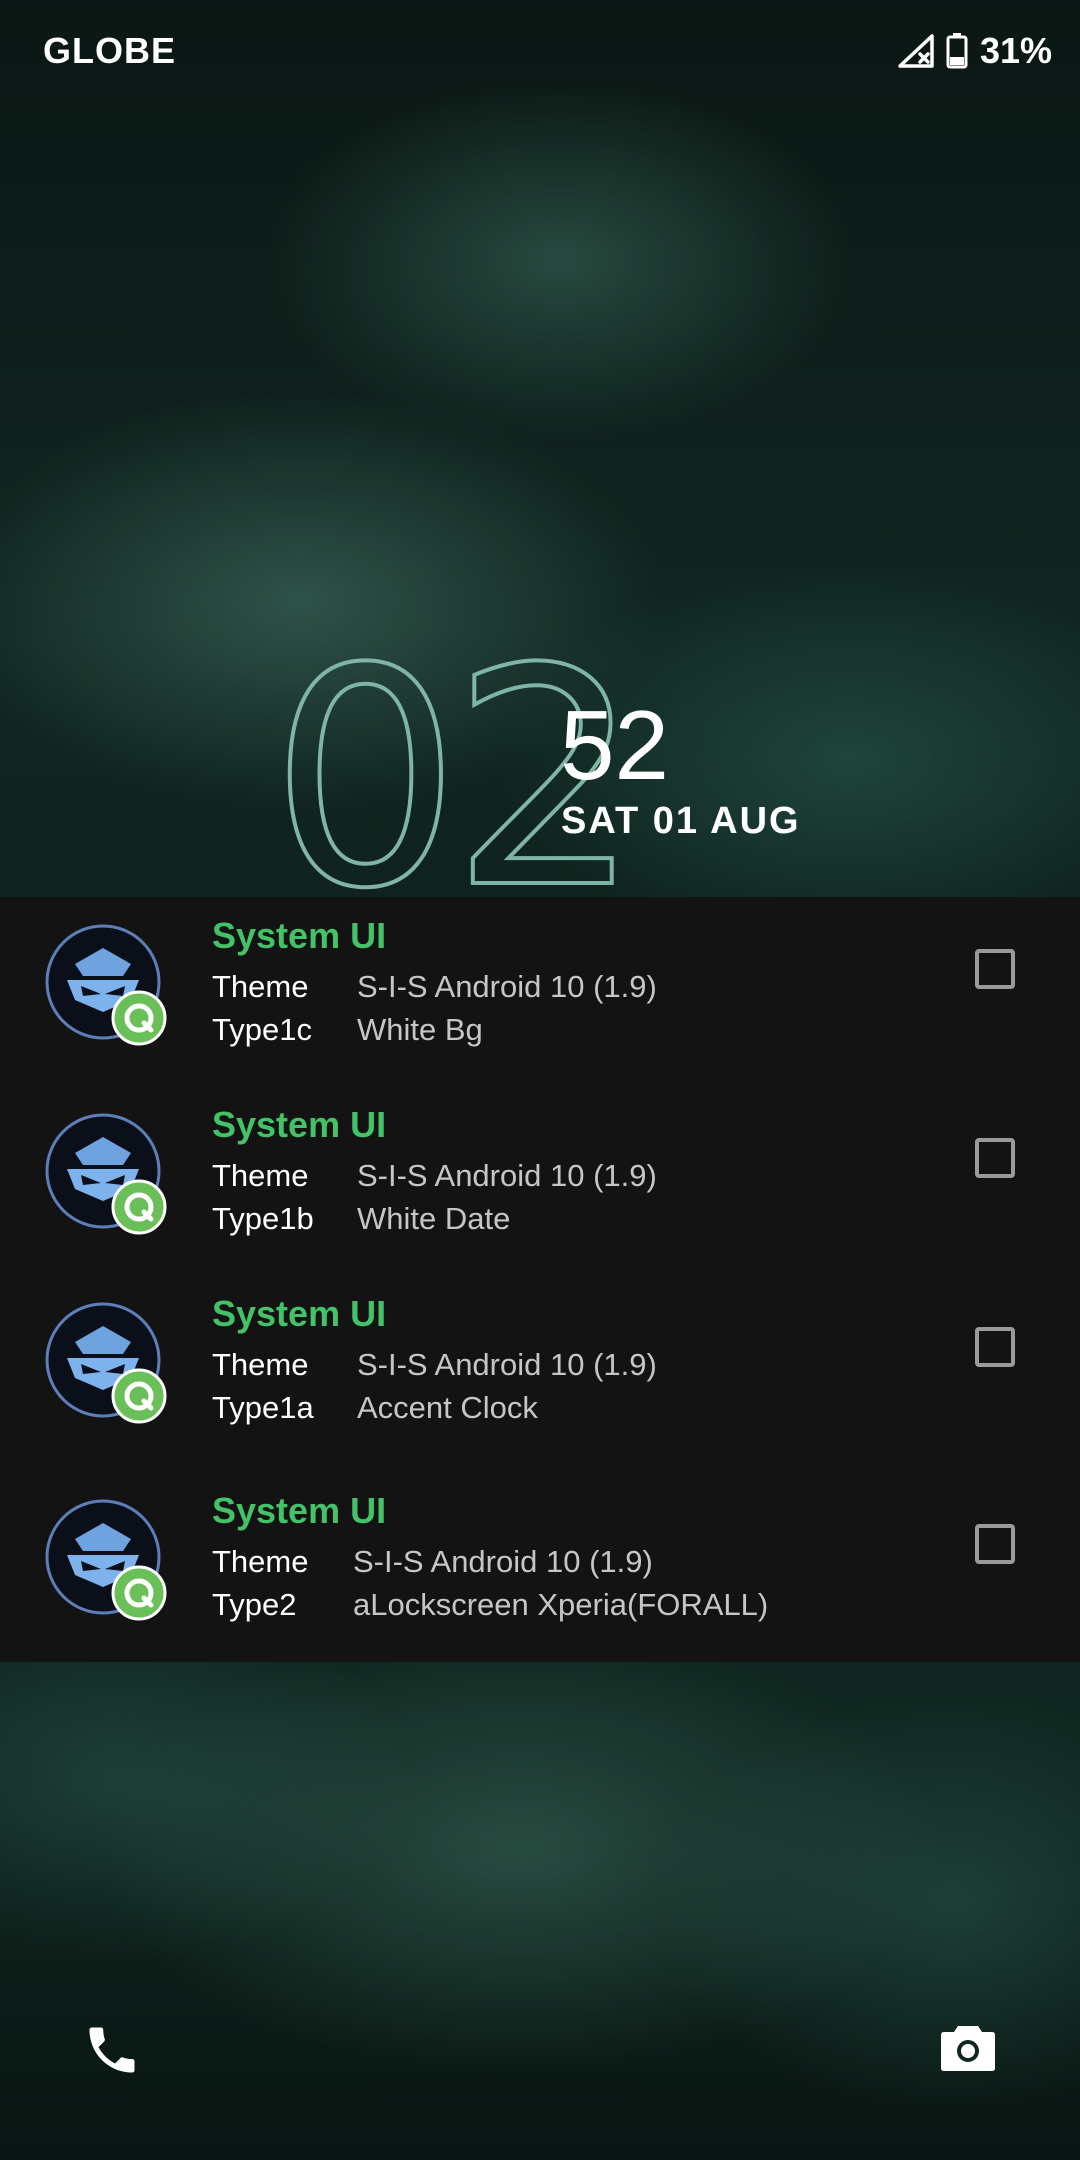 Image resolution: width=1080 pixels, height=2160 pixels. I want to click on status-icons: 31%, so click(975, 51).